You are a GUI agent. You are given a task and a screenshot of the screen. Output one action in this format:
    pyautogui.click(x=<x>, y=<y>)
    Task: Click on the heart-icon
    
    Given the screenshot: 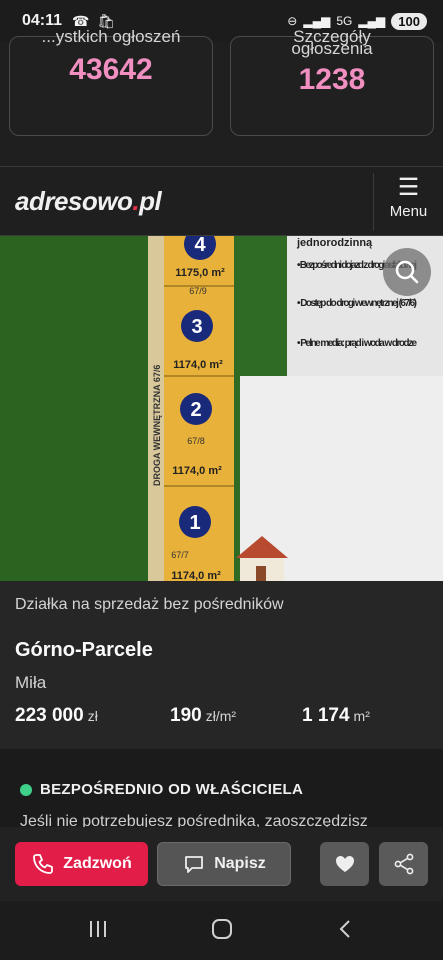 What is the action you would take?
    pyautogui.click(x=344, y=864)
    